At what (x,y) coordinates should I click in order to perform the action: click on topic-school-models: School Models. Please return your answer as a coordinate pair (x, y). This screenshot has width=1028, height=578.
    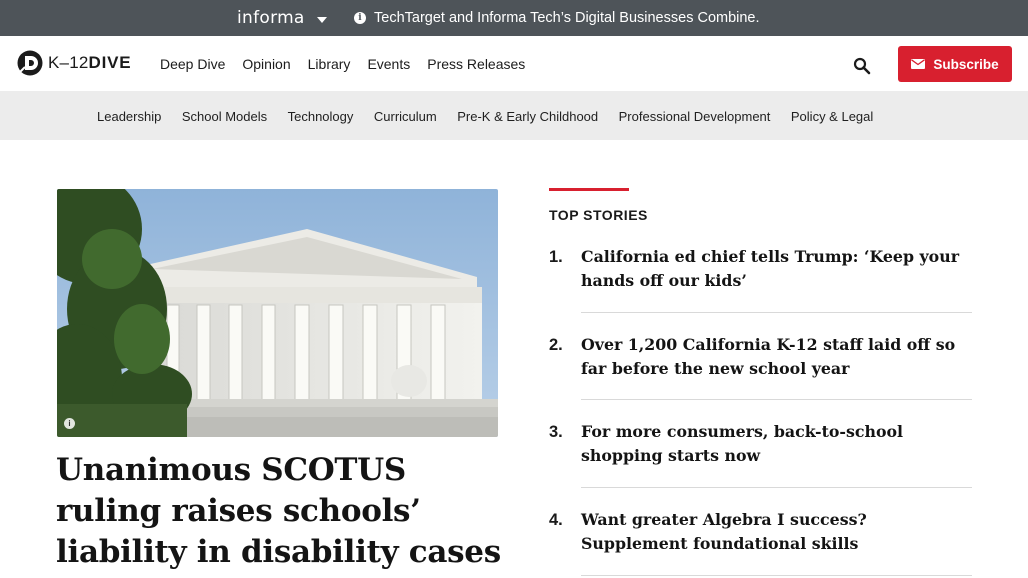
    Looking at the image, I should click on (224, 116).